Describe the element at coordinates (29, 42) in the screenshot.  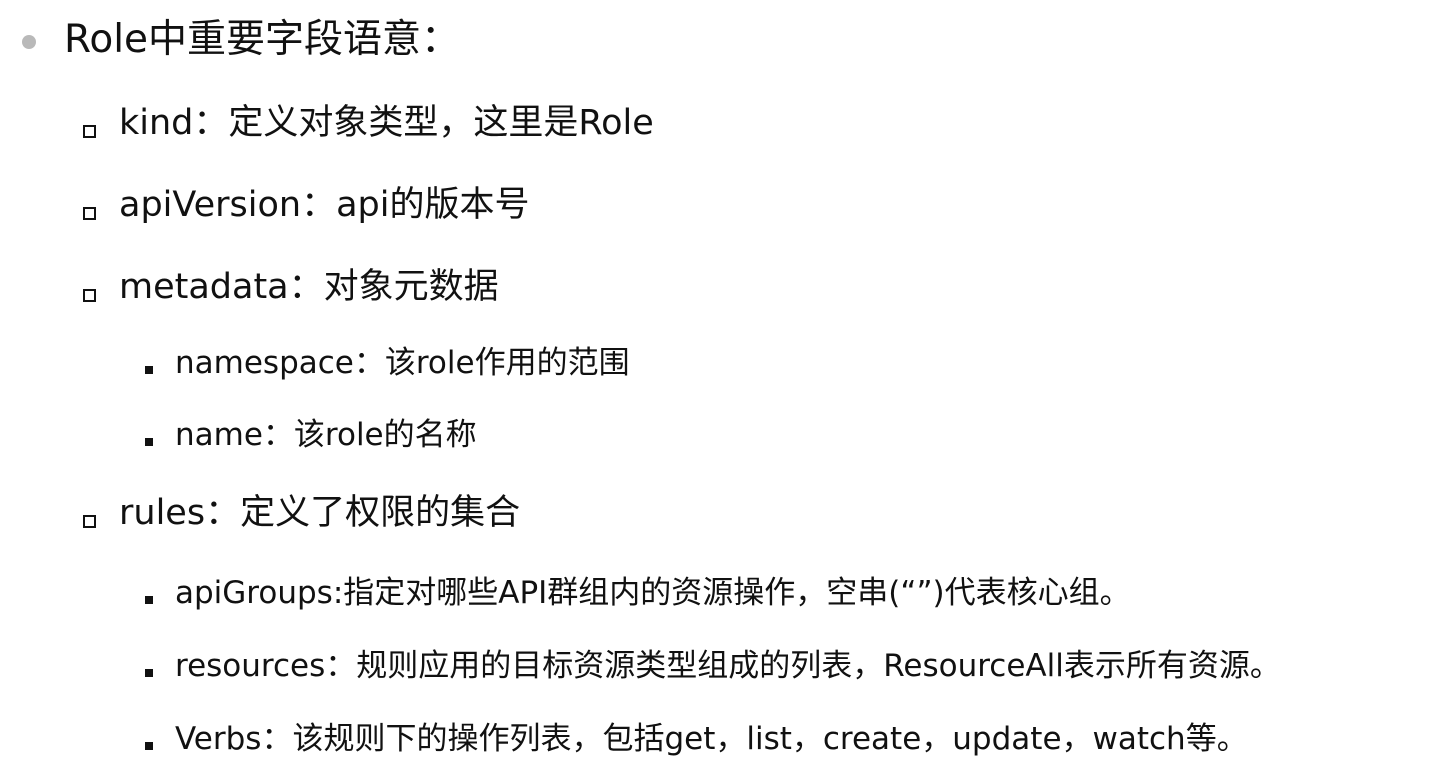
I see `level1-bullet` at that location.